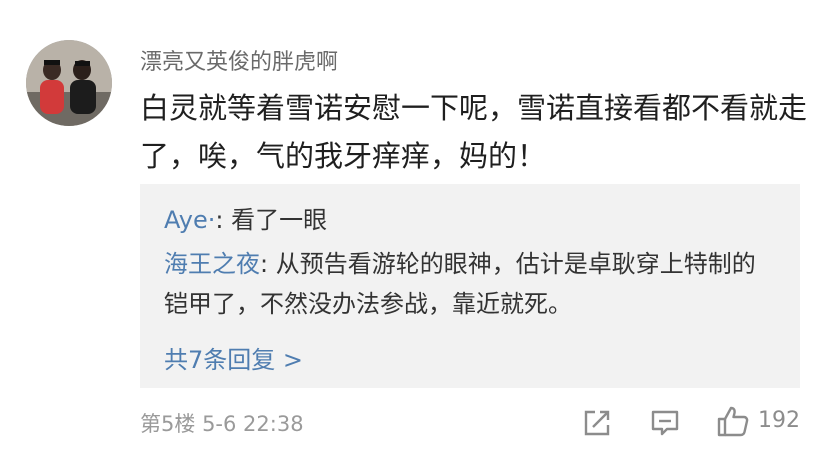  I want to click on reply-item: Aye·: 看了一眼, so click(245, 217).